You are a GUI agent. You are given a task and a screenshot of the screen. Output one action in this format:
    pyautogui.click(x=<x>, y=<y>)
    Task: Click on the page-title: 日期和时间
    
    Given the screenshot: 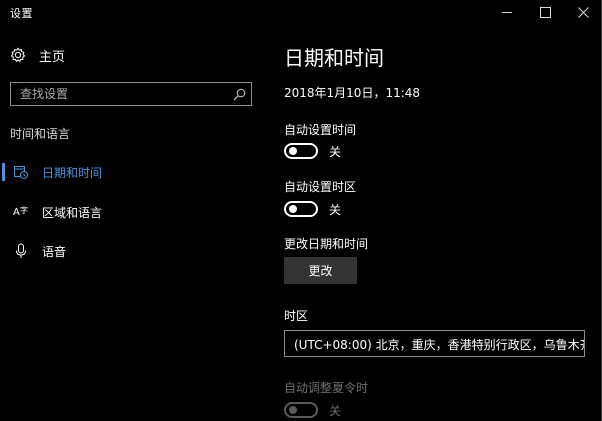 What is the action you would take?
    pyautogui.click(x=334, y=58)
    